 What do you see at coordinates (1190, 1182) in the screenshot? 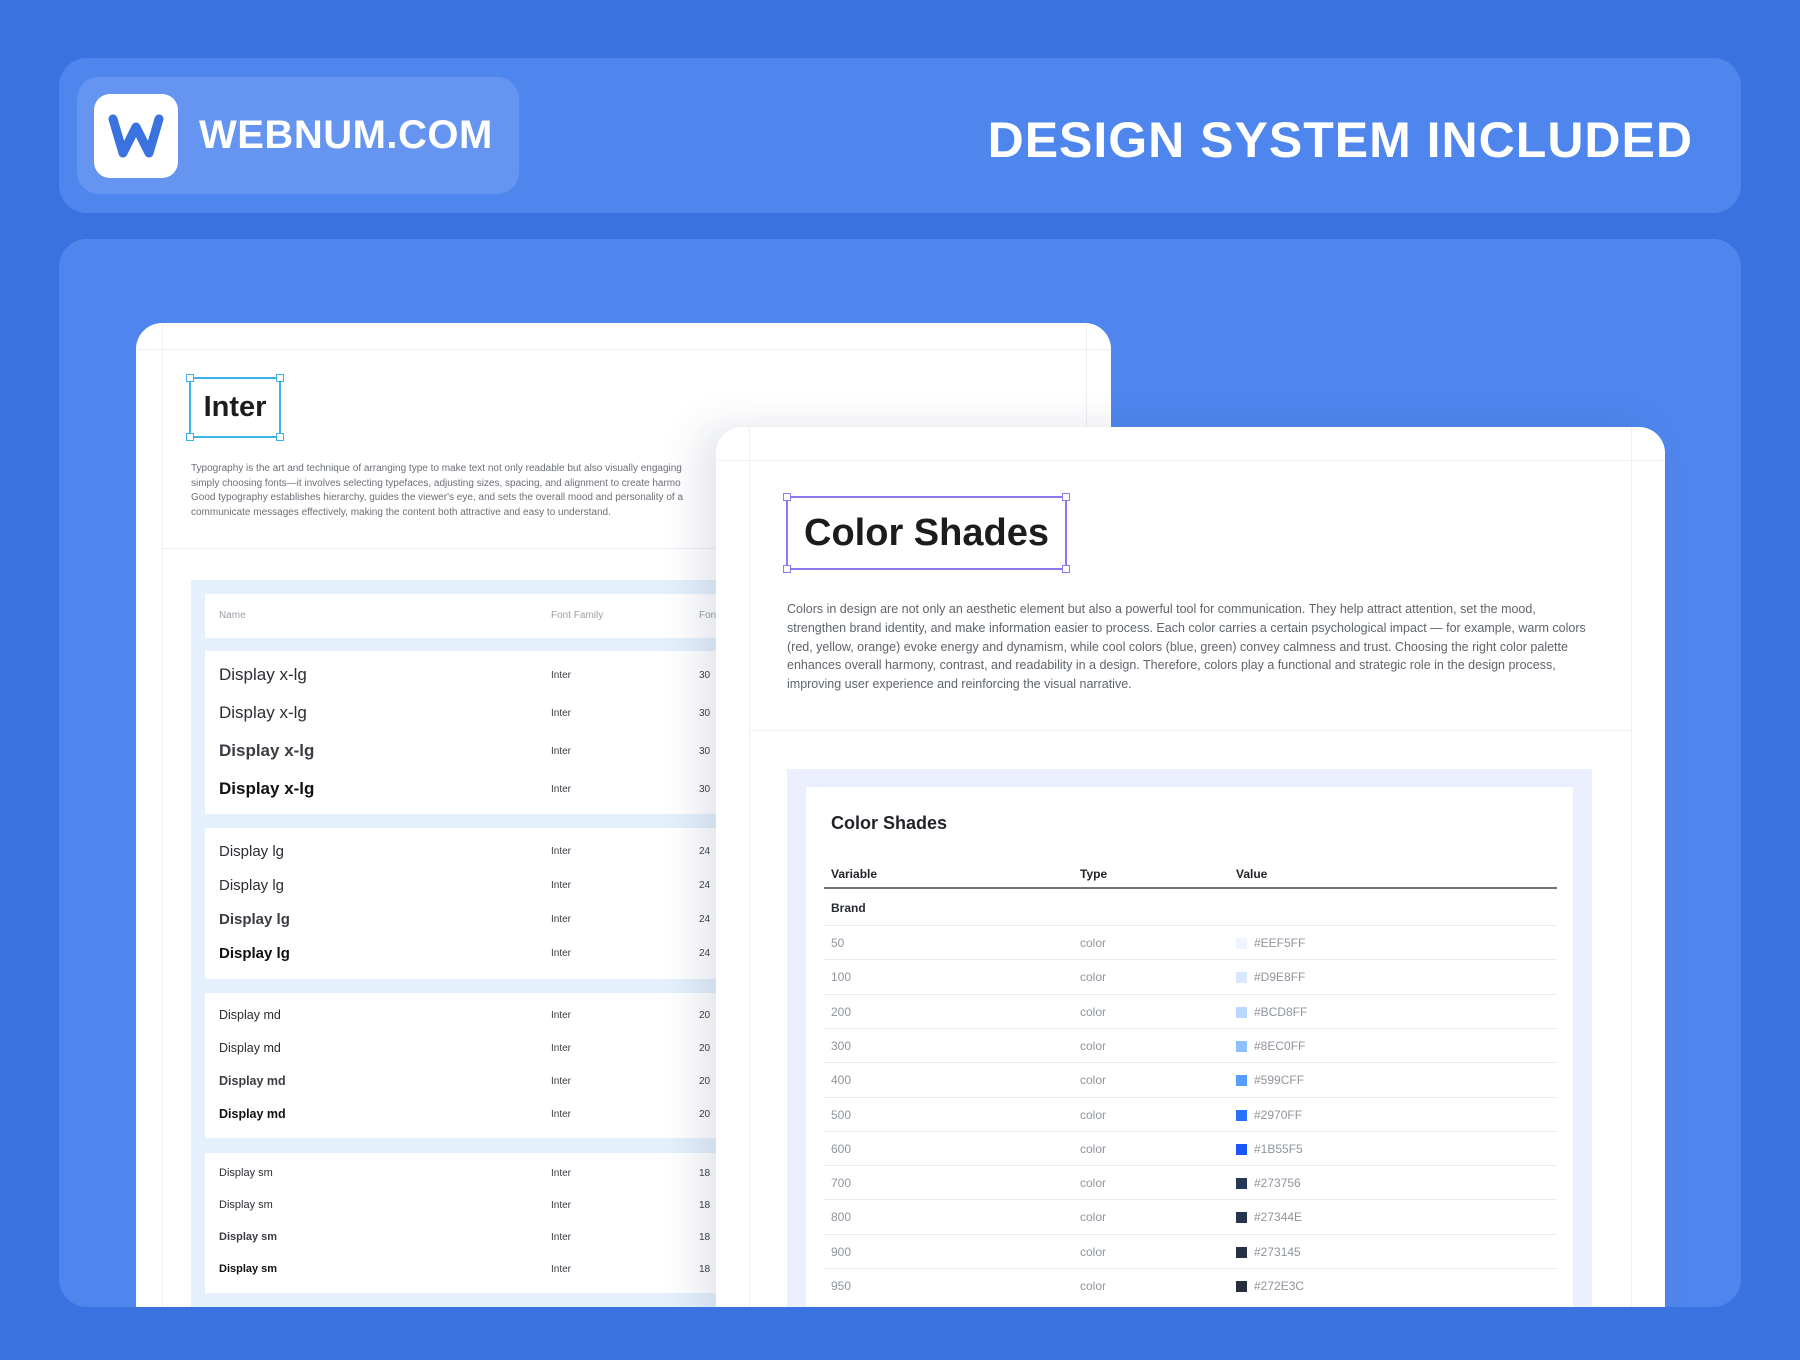
I see `shade-row: 700 color #273756` at bounding box center [1190, 1182].